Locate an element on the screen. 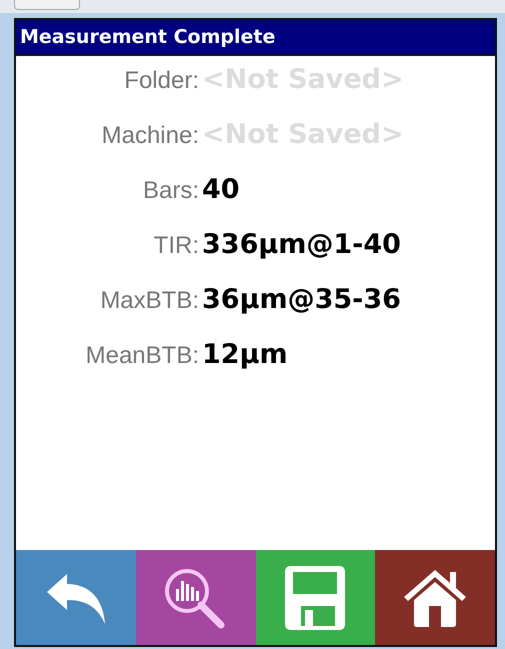 The height and width of the screenshot is (649, 505). home-button is located at coordinates (435, 597).